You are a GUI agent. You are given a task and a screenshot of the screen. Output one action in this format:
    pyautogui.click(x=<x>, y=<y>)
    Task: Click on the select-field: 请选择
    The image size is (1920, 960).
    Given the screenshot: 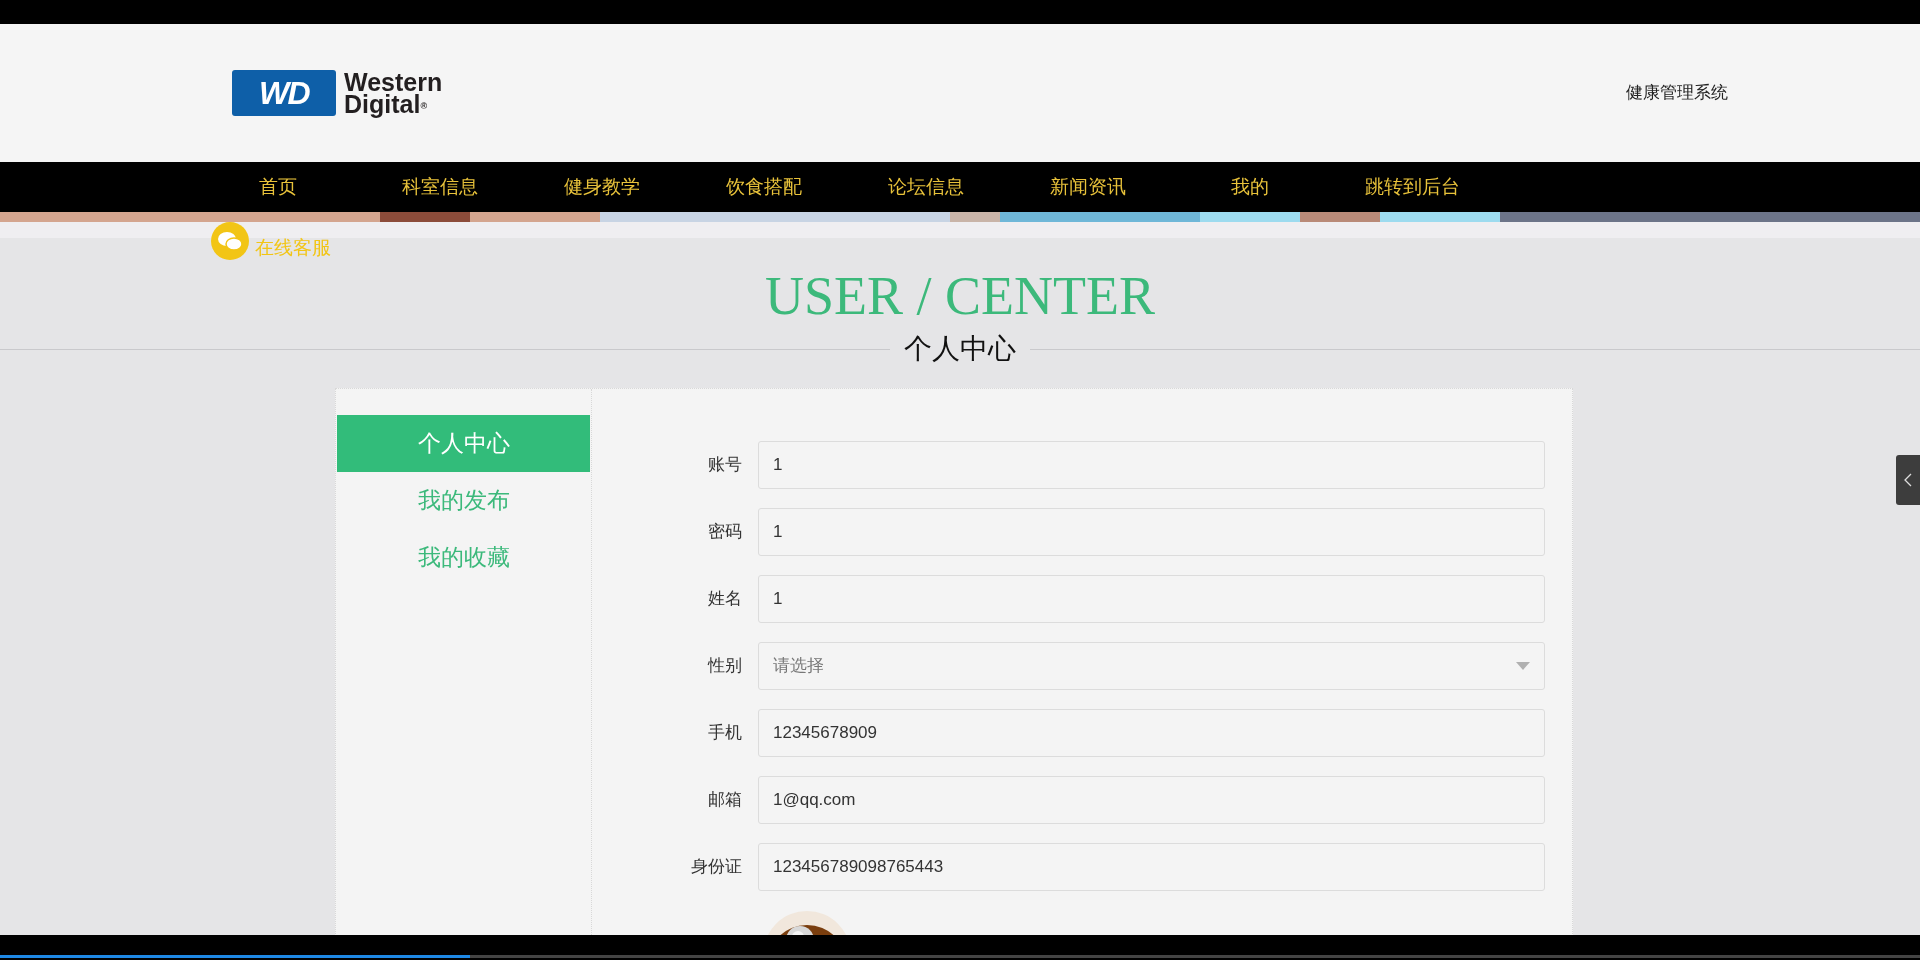 What is the action you would take?
    pyautogui.click(x=1151, y=666)
    